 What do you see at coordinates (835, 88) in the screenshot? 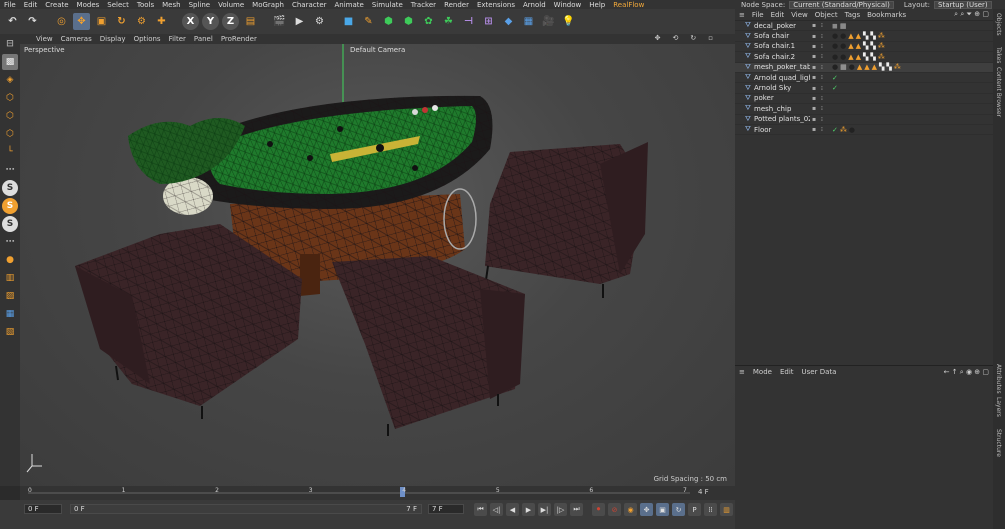
I see `check-icon: ✓` at bounding box center [835, 88].